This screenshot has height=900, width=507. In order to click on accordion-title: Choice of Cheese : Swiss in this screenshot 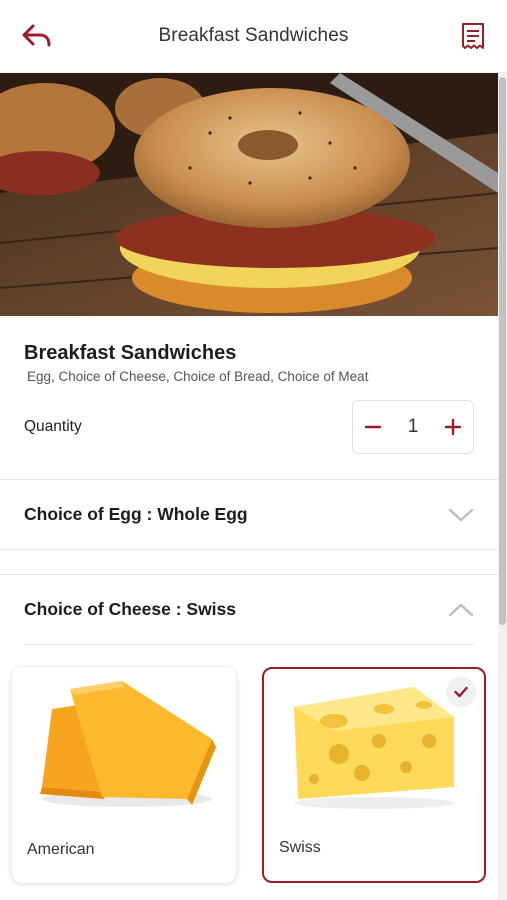, I will do `click(130, 609)`.